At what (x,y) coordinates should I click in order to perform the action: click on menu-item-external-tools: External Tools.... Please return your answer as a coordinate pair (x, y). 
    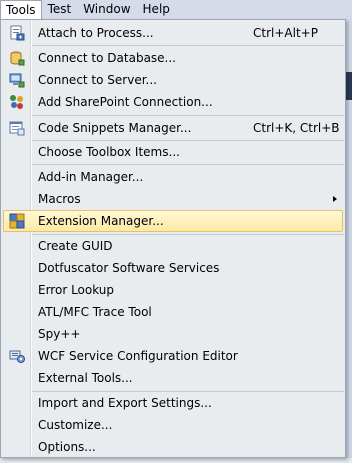
    Looking at the image, I should click on (173, 378).